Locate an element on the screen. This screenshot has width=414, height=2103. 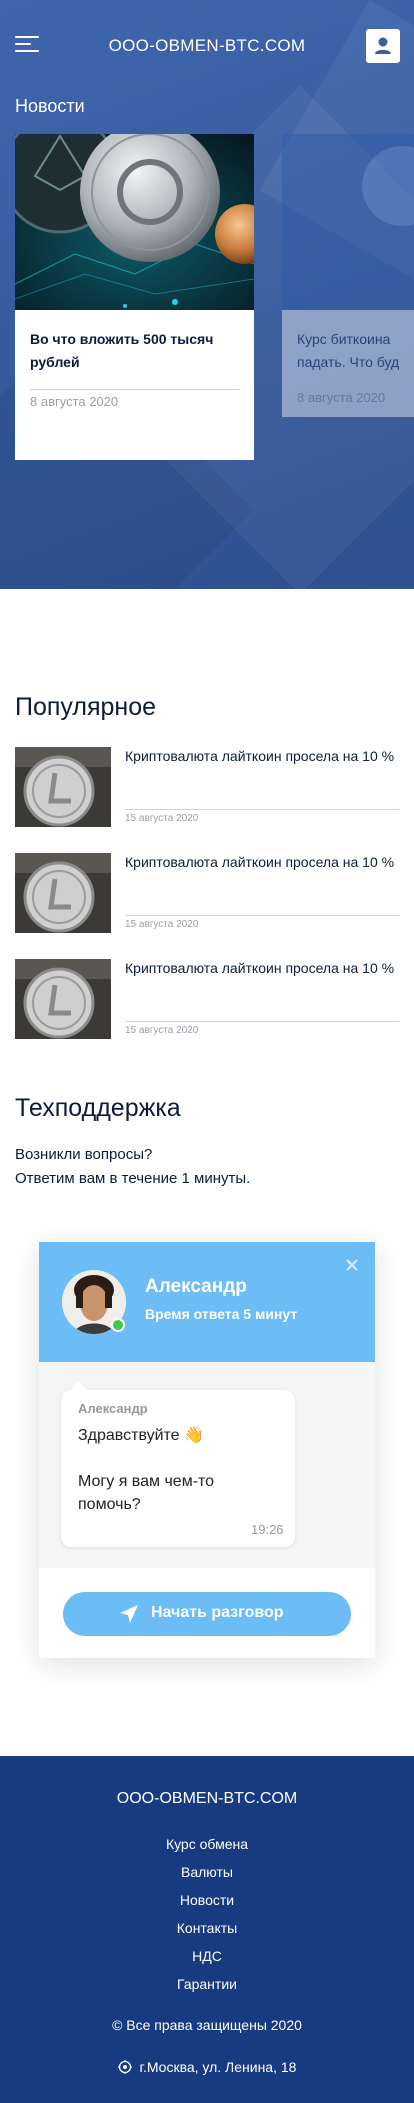
news-heading: Новости is located at coordinates (50, 106).